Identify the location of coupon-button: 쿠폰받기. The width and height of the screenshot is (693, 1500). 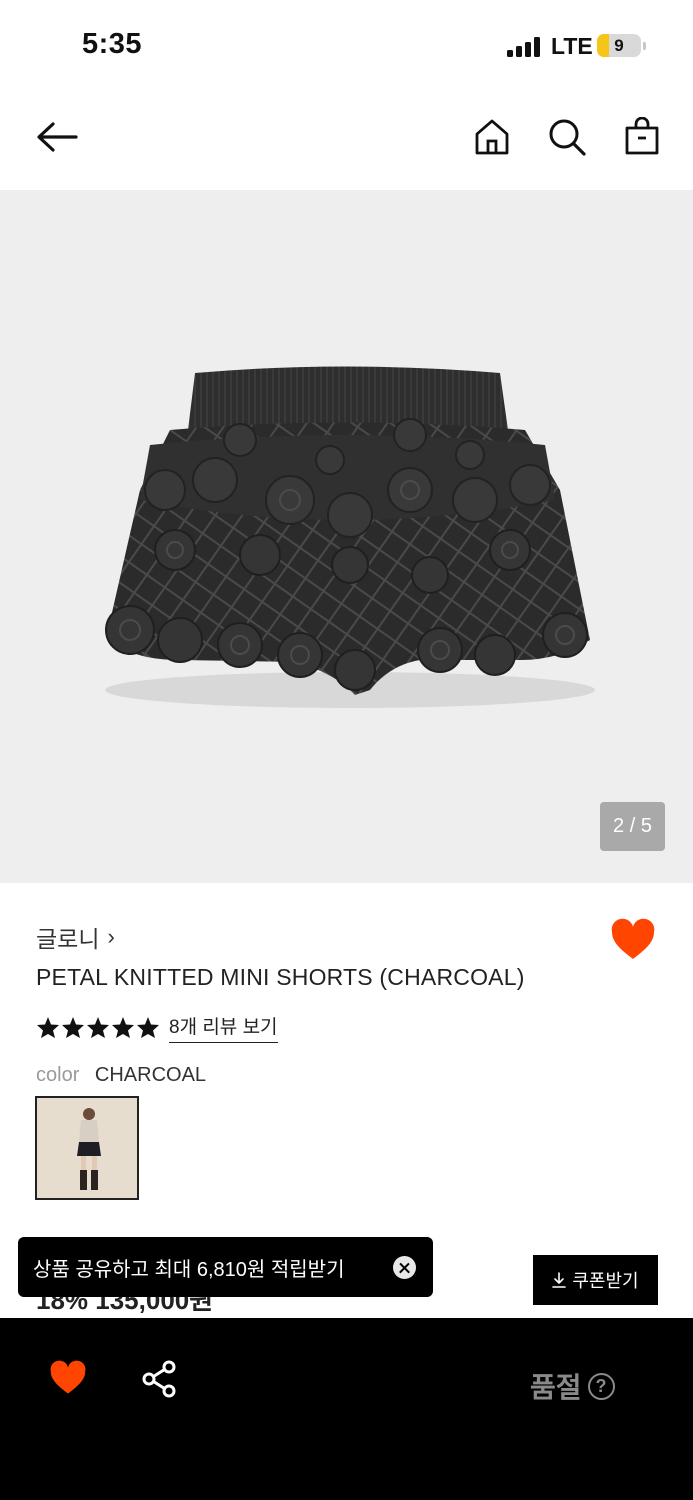
(595, 1280).